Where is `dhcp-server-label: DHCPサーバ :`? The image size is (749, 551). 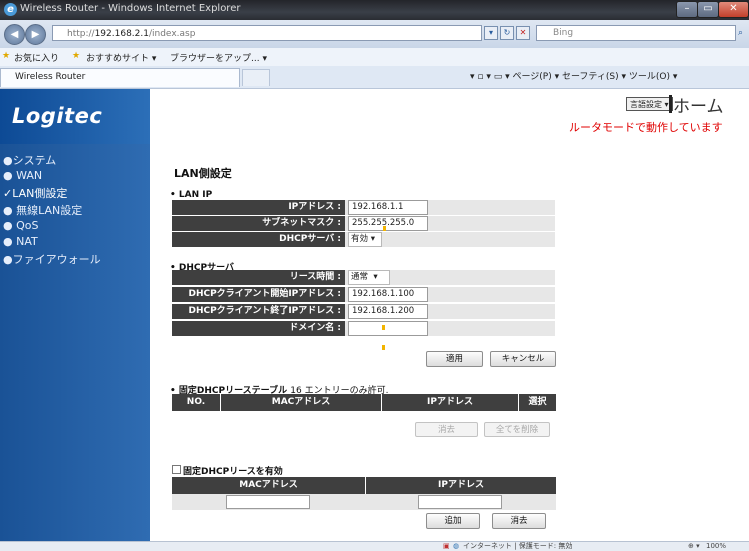 dhcp-server-label: DHCPサーバ : is located at coordinates (258, 239).